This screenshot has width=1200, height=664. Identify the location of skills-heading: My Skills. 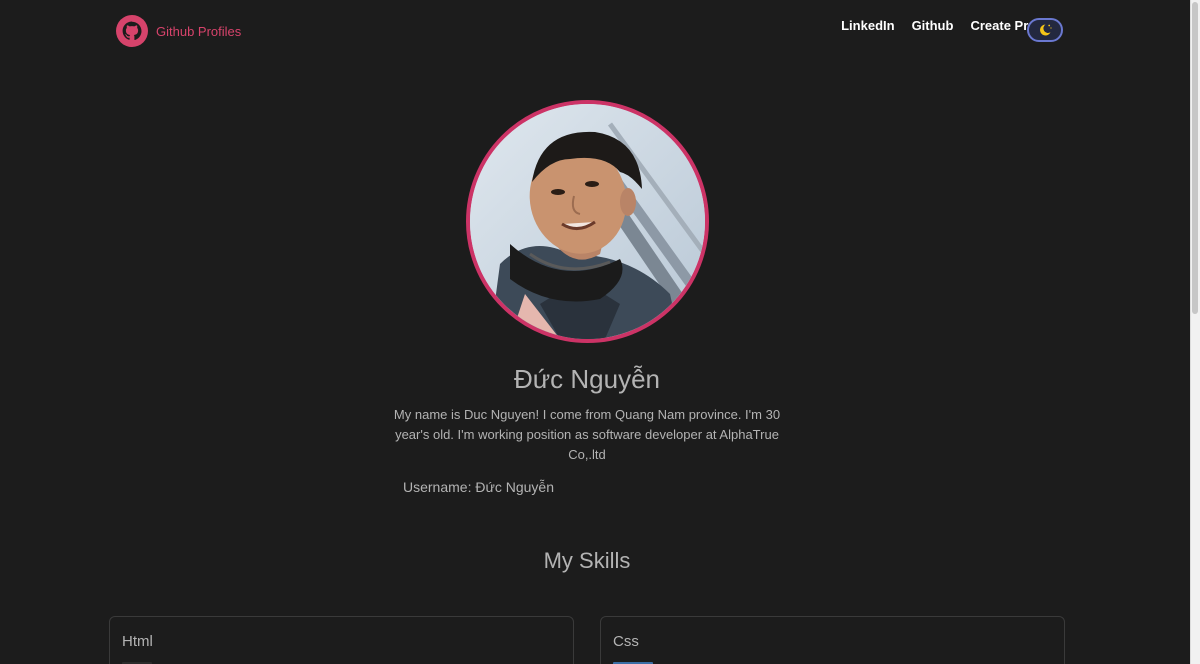
(587, 560).